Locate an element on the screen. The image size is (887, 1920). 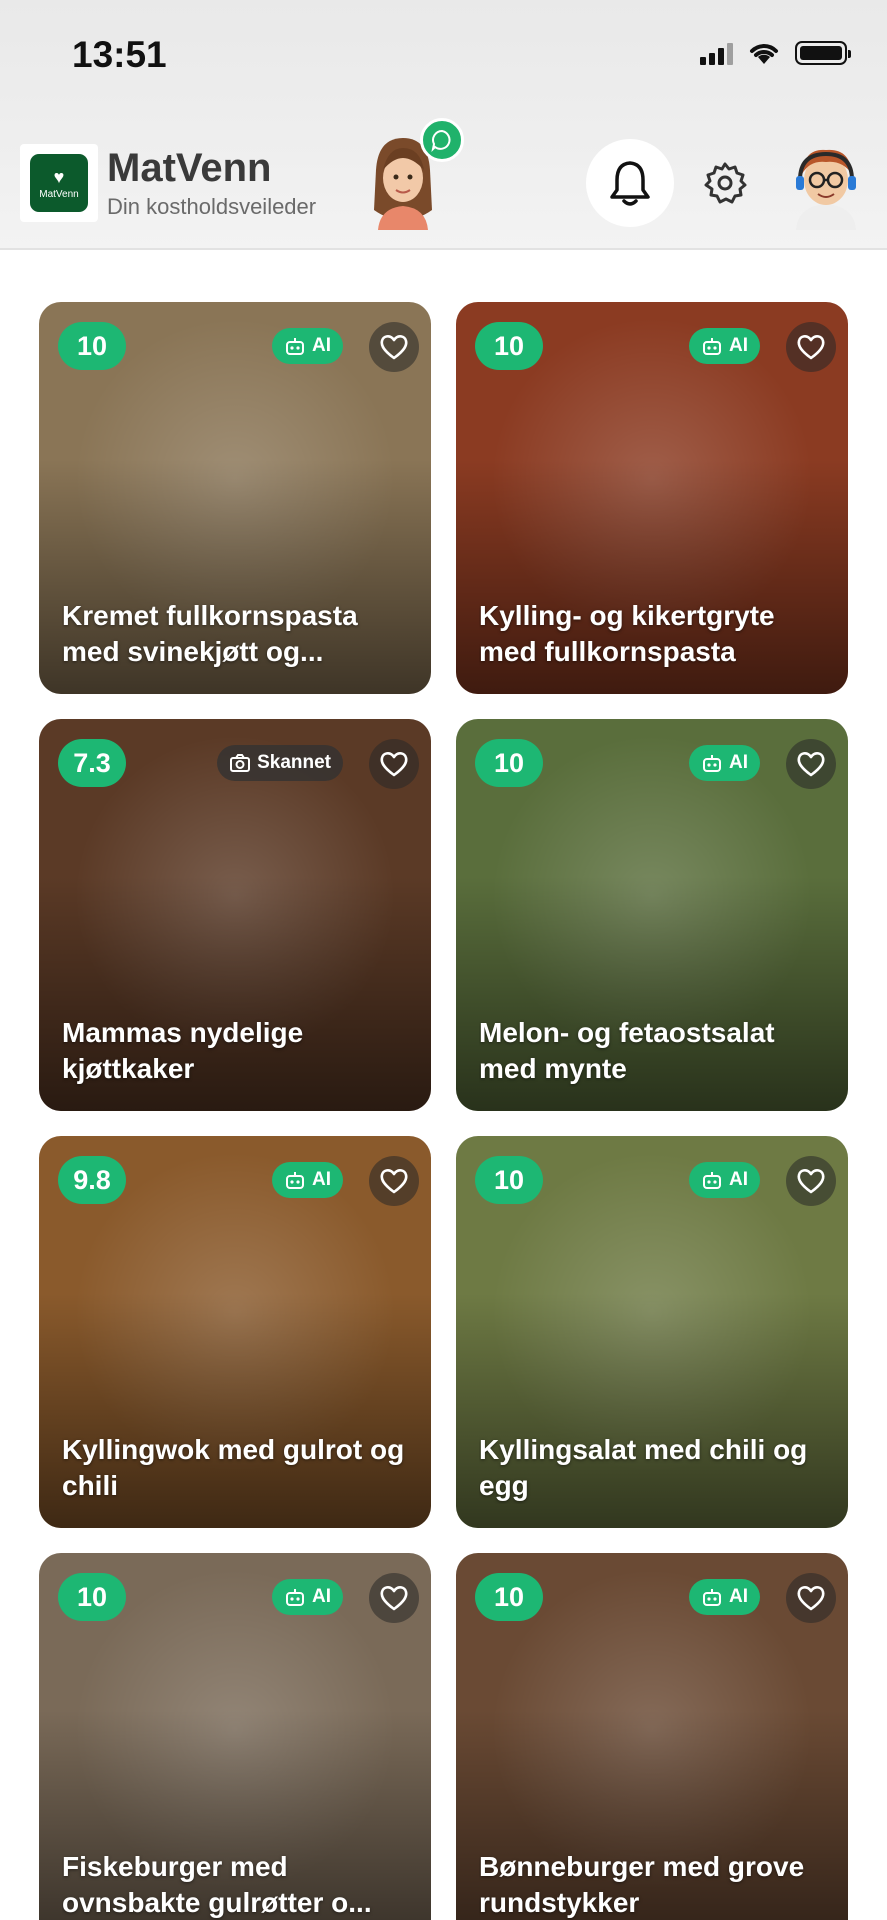
notifications-button is located at coordinates (630, 183).